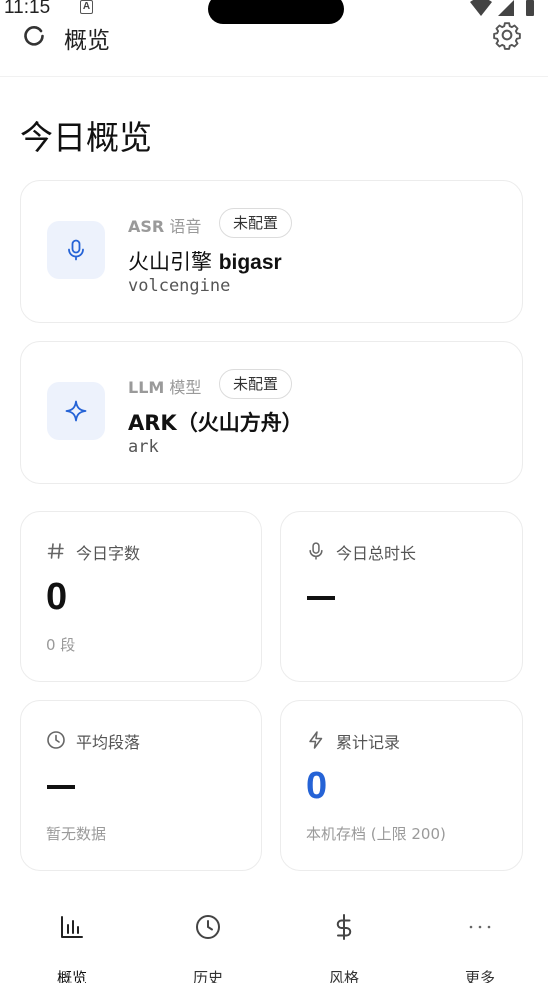  What do you see at coordinates (55, 551) in the screenshot?
I see `hash-icon` at bounding box center [55, 551].